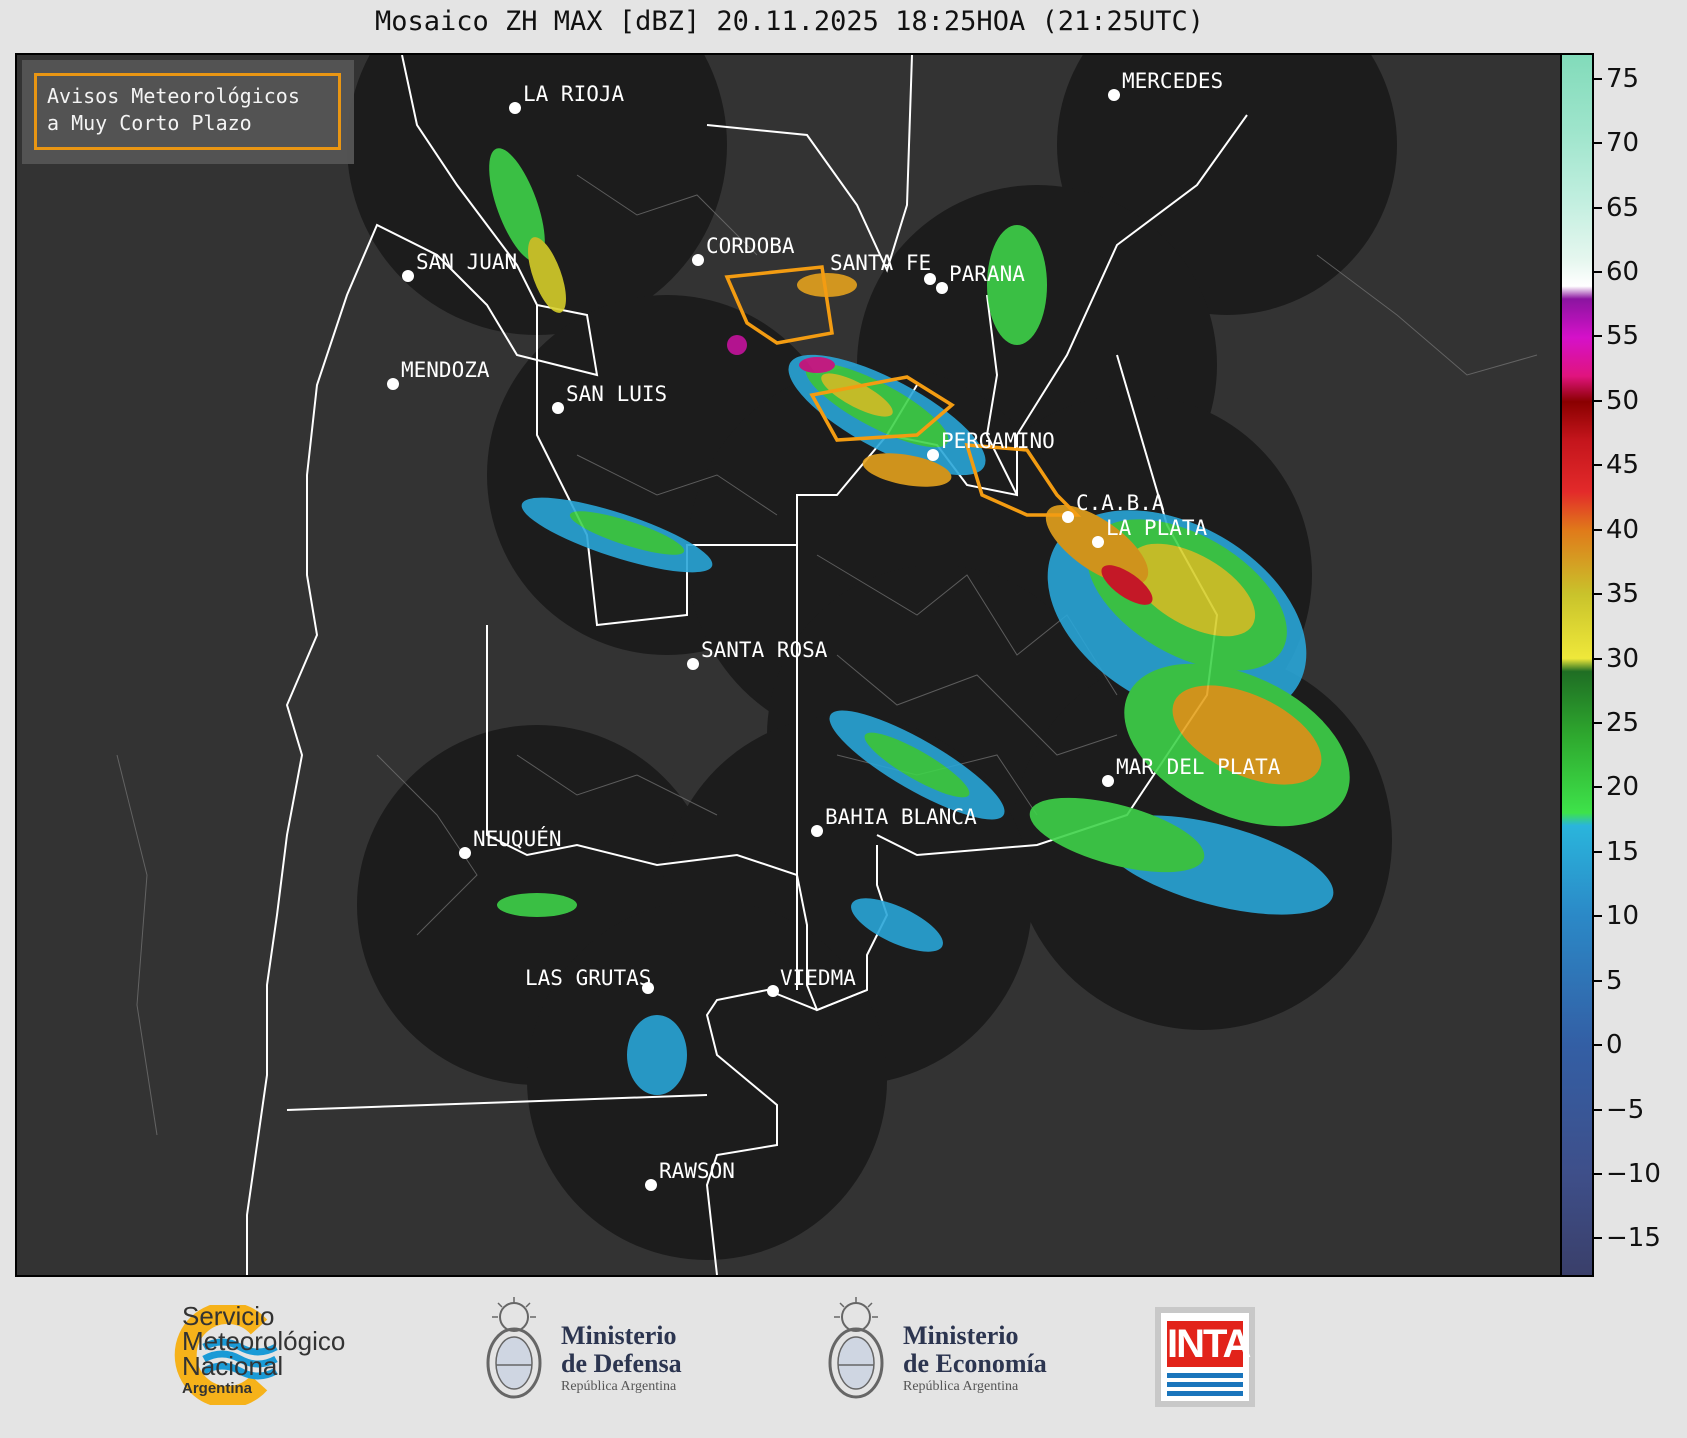 The height and width of the screenshot is (1438, 1687). Describe the element at coordinates (217, 1388) in the screenshot. I see `smn-line4: Argentina` at that location.